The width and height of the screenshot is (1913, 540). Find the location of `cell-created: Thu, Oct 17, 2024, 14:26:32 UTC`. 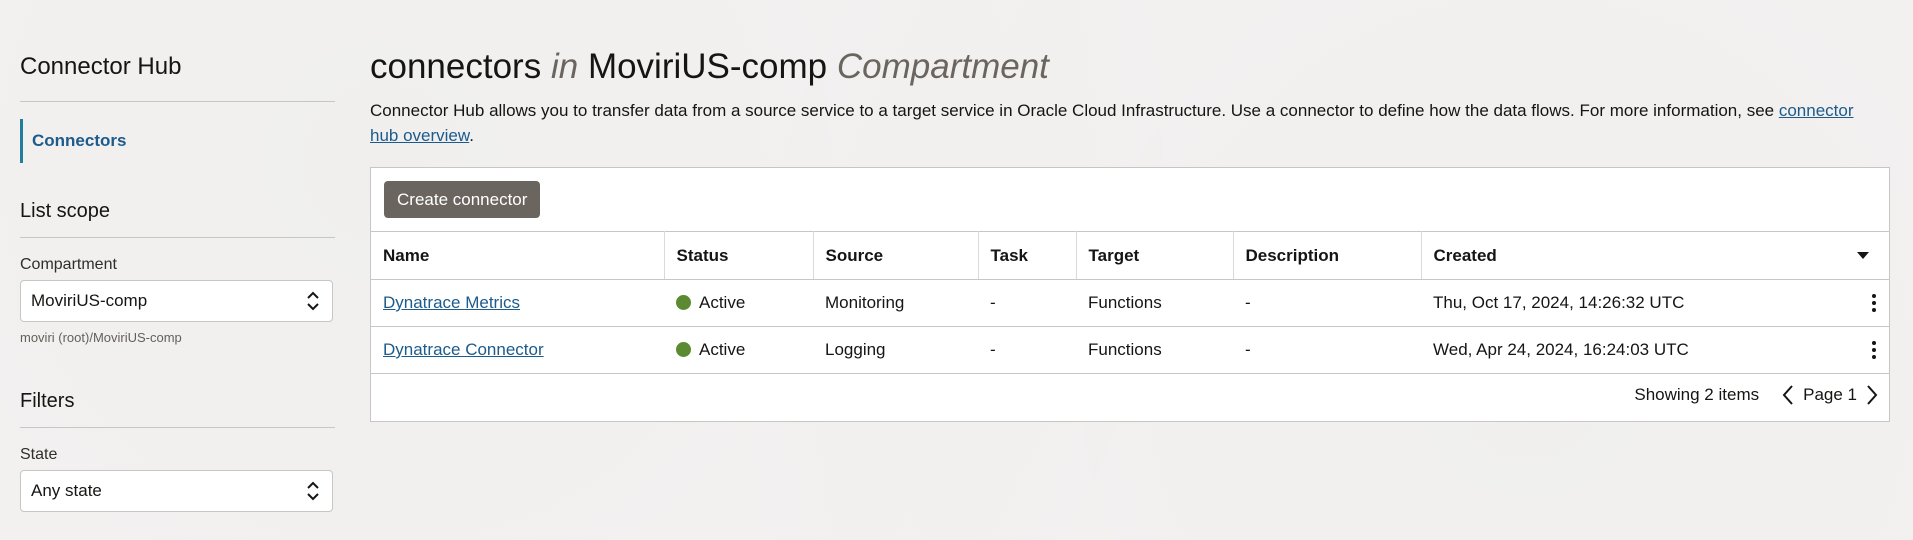

cell-created: Thu, Oct 17, 2024, 14:26:32 UTC is located at coordinates (1655, 303).